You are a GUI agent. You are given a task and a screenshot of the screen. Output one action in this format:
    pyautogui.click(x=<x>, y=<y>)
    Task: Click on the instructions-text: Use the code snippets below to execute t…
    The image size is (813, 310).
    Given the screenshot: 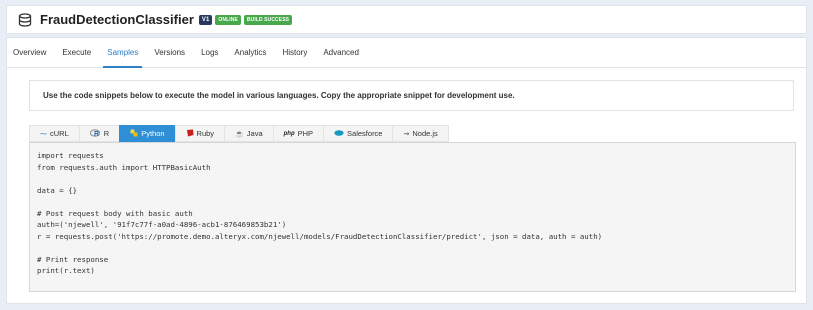 What is the action you would take?
    pyautogui.click(x=279, y=95)
    